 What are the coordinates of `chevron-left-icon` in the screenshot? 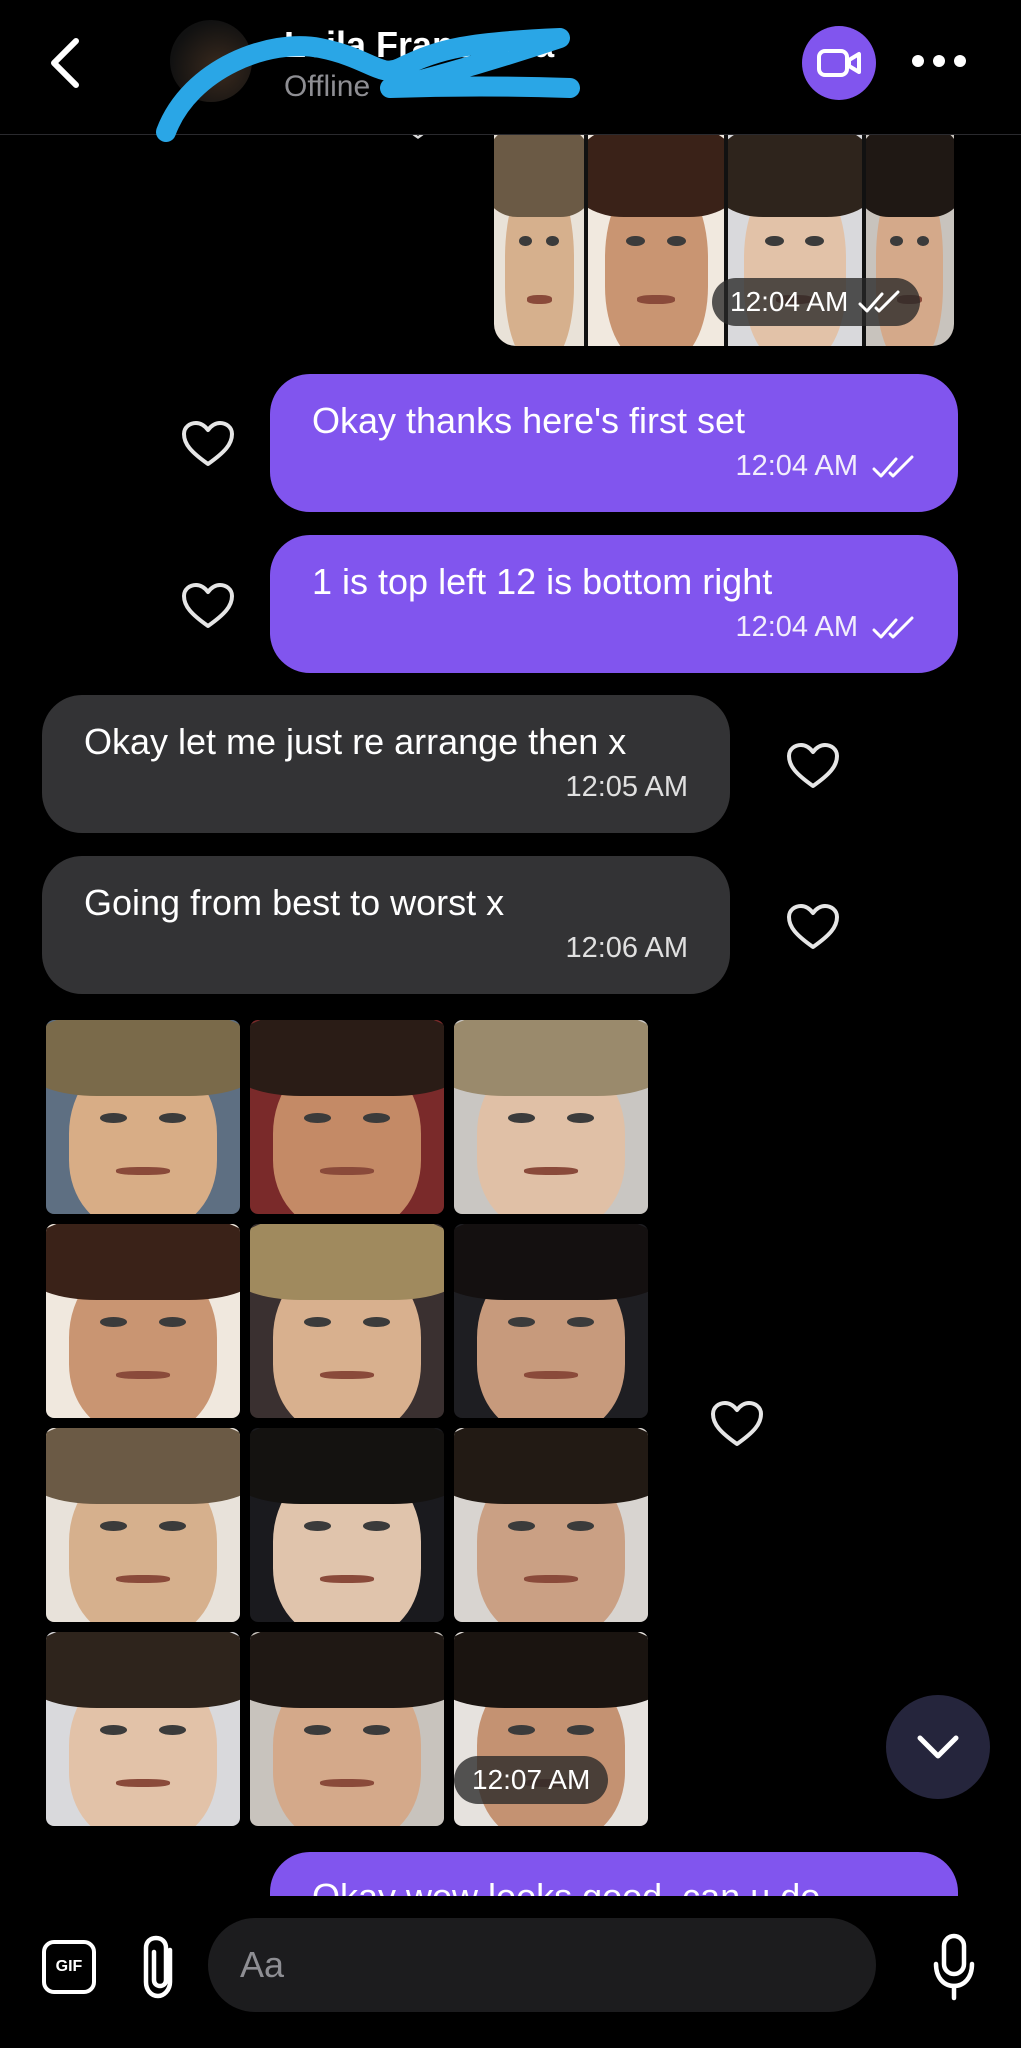 It's located at (65, 63).